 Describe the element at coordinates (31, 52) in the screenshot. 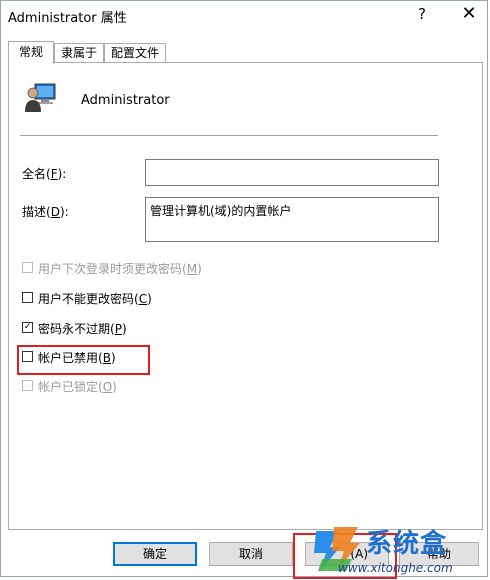

I see `tab-general: 常规` at that location.